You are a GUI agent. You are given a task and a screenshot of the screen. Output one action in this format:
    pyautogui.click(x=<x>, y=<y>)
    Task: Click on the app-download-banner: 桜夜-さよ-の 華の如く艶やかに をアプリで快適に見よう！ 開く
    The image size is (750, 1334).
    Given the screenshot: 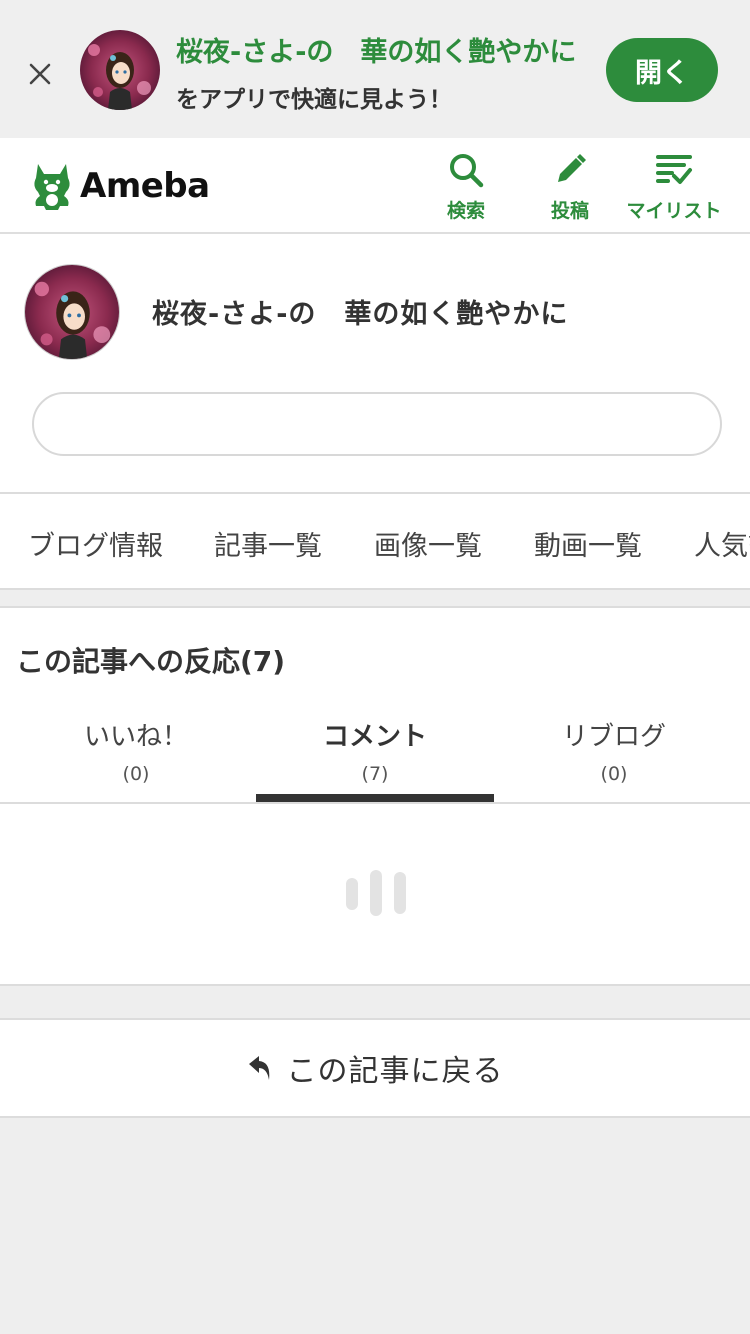 What is the action you would take?
    pyautogui.click(x=375, y=69)
    